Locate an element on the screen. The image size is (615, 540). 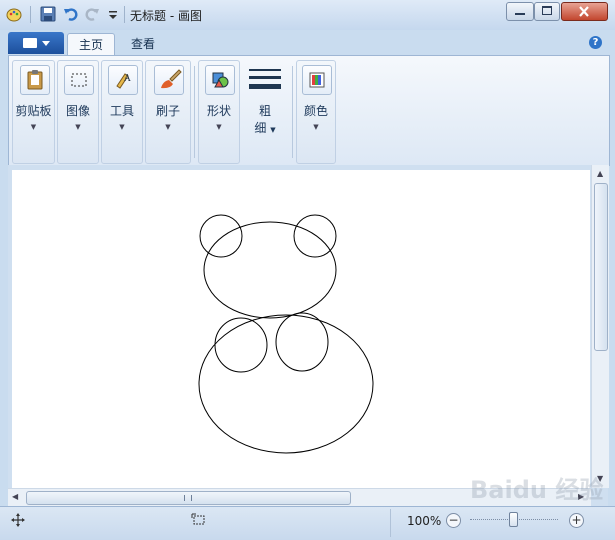
cursor-position-icon is located at coordinates (18, 520).